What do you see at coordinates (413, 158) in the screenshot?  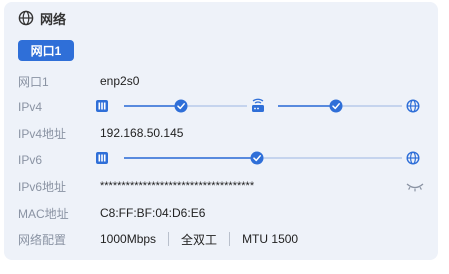 I see `globe-icon` at bounding box center [413, 158].